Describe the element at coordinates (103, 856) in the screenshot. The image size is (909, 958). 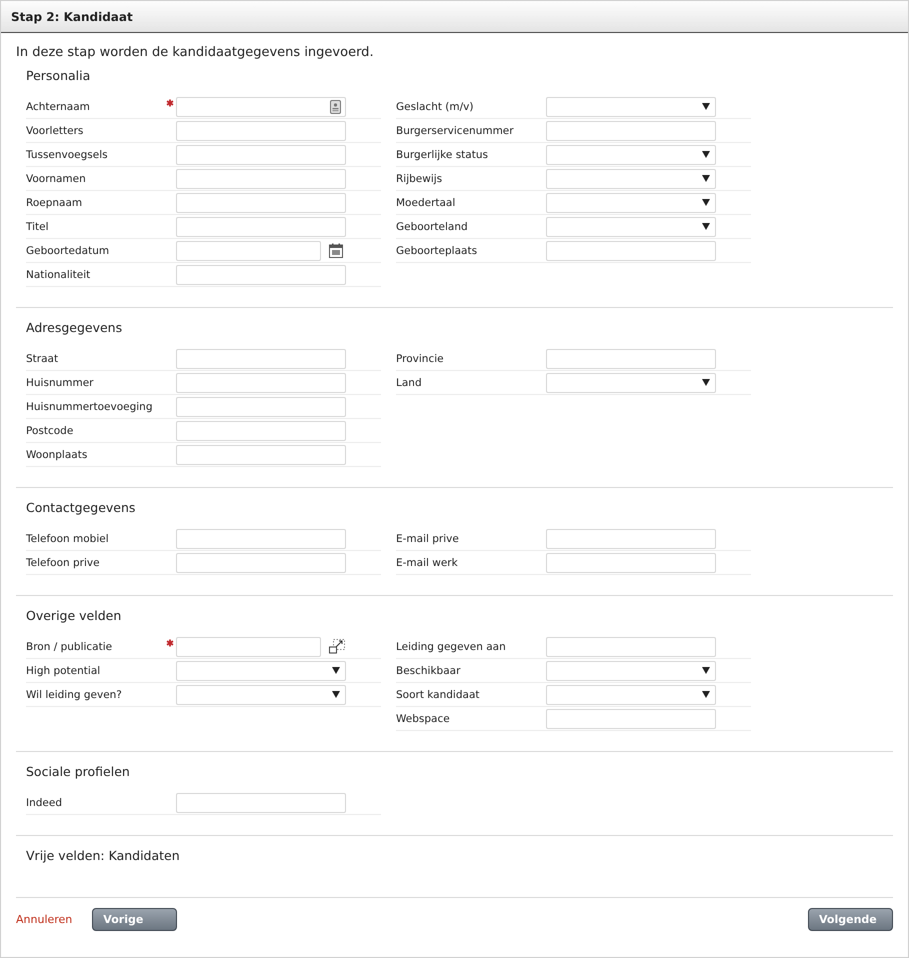
I see `section-title: Vrije velden: Kandidaten` at that location.